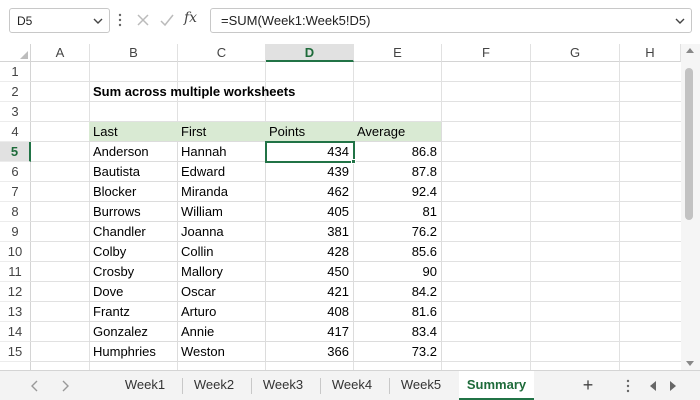 The height and width of the screenshot is (400, 700). Describe the element at coordinates (214, 385) in the screenshot. I see `tab-week2: Week2` at that location.